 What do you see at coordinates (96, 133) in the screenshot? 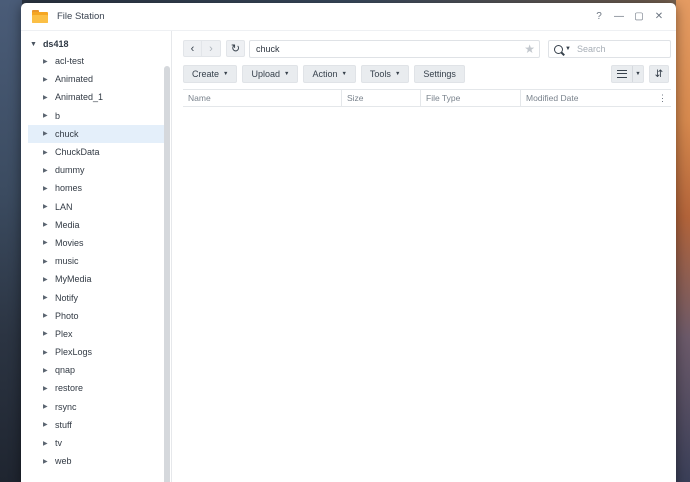
I see `sidebar-item-chuck: ▶ chuck` at bounding box center [96, 133].